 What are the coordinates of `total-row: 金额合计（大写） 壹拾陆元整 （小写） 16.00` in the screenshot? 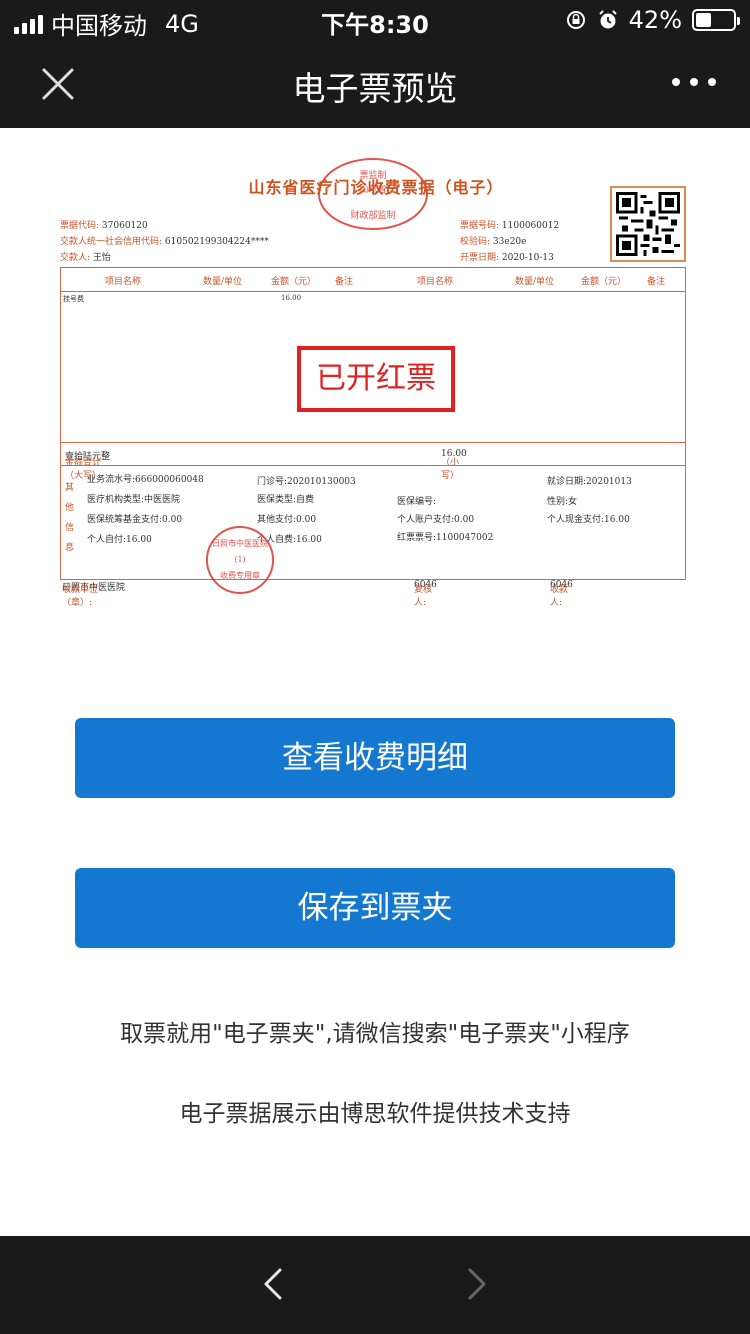 It's located at (373, 461).